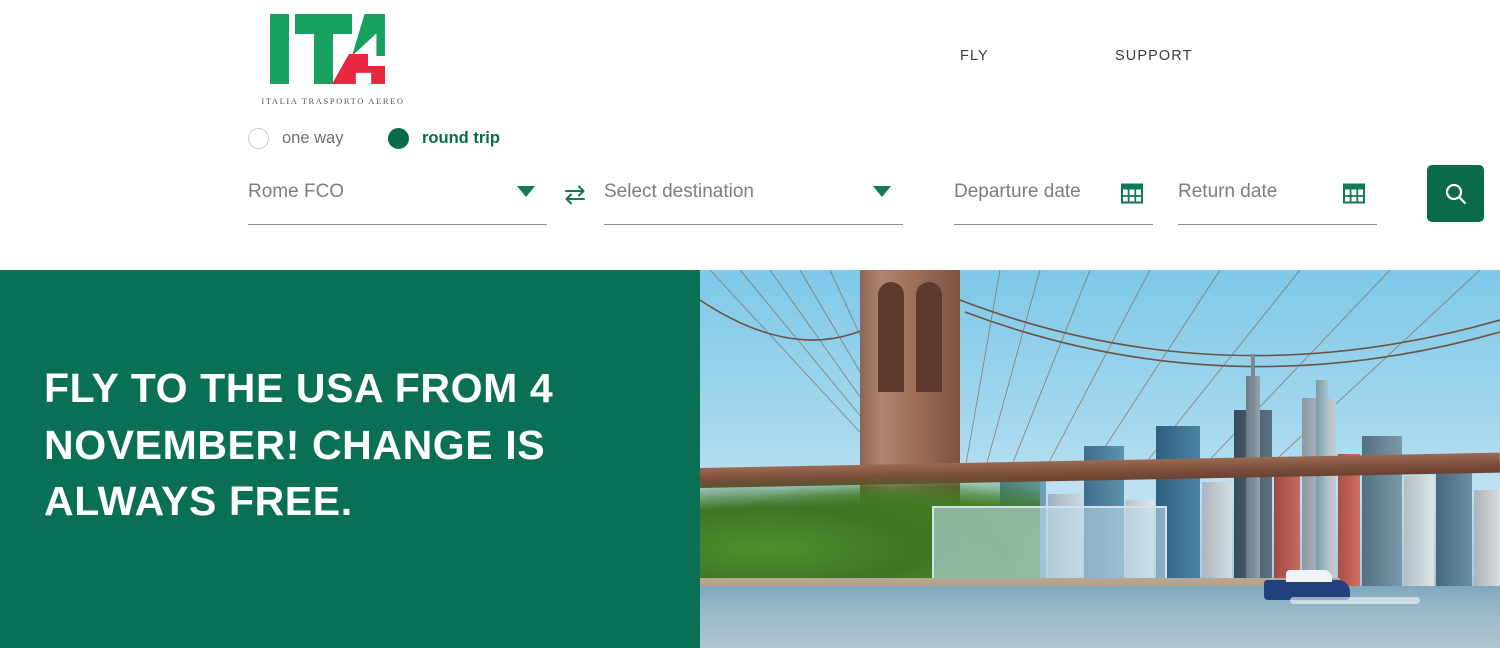  I want to click on departure-date-field: Departure date, so click(1053, 197).